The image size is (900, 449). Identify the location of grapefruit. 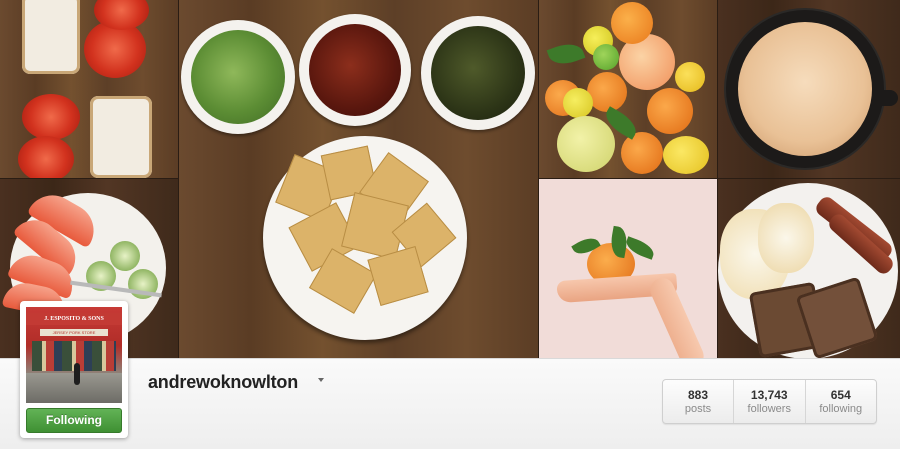
(586, 144).